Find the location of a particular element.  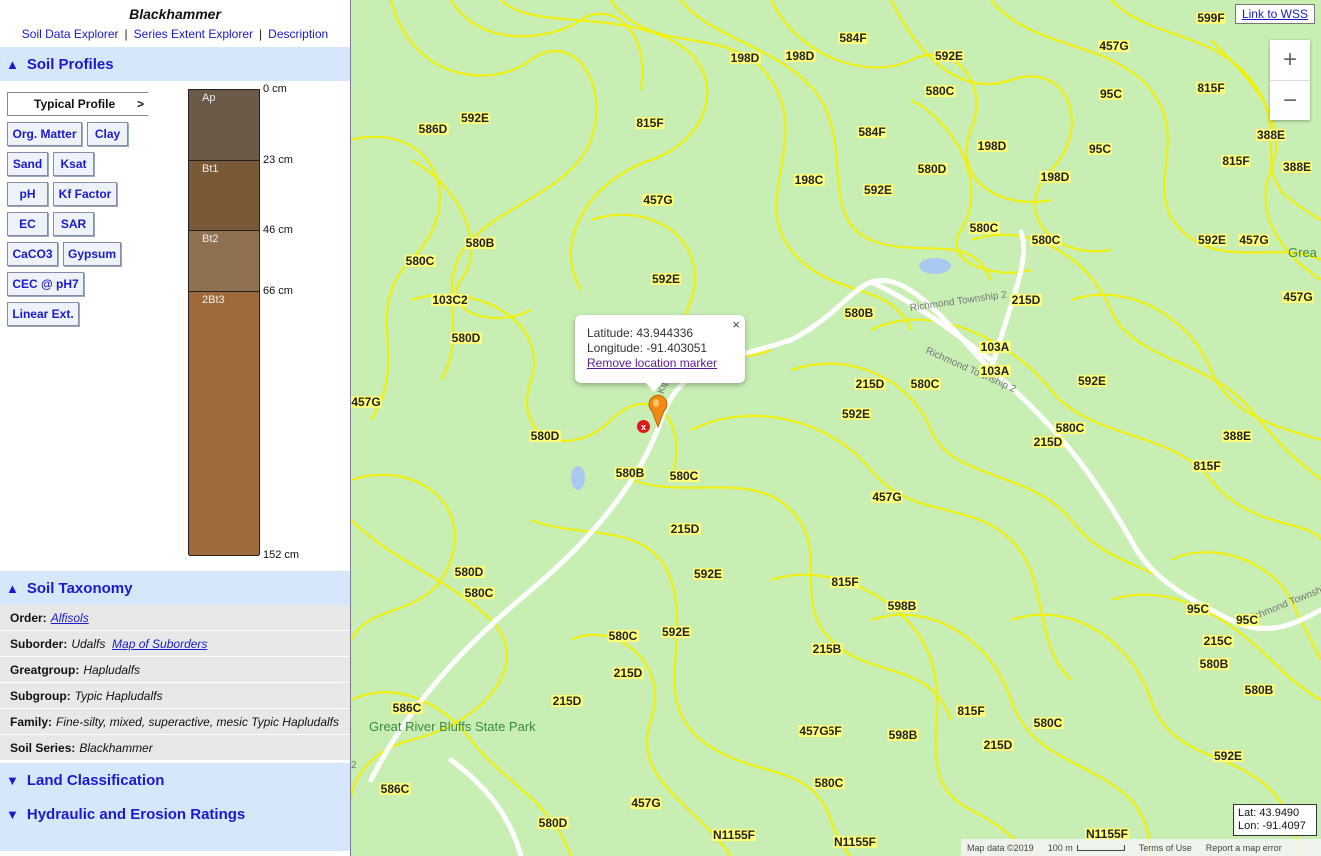

soil-taxonomy-header: ▲ Soil Taxonomy is located at coordinates (175, 588).